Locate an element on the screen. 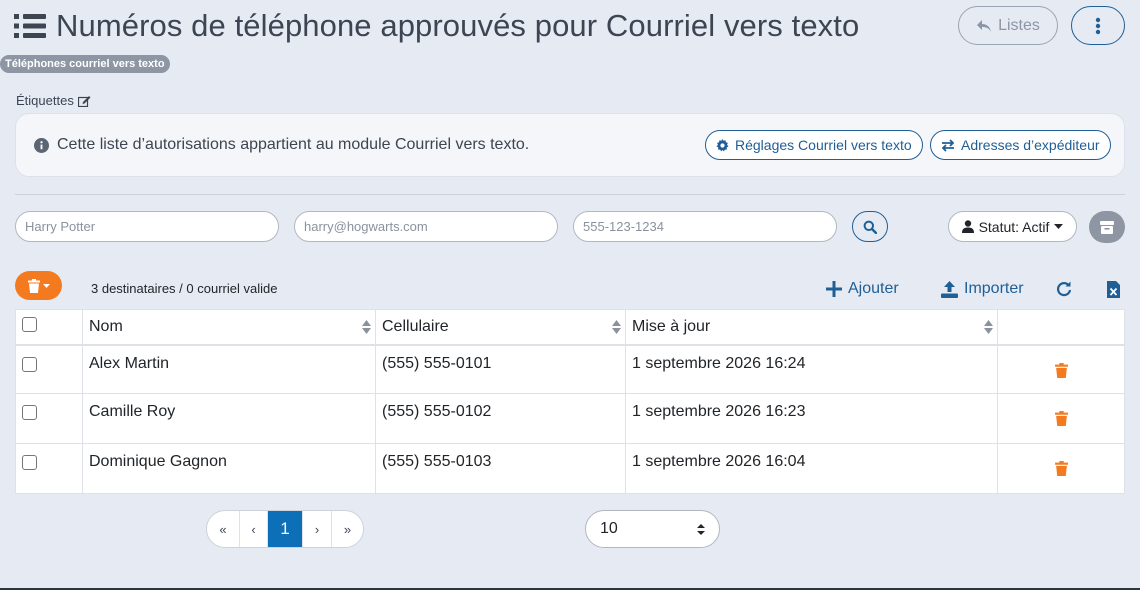 This screenshot has width=1140, height=590. row-phone: (555) 555-0102 is located at coordinates (500, 418).